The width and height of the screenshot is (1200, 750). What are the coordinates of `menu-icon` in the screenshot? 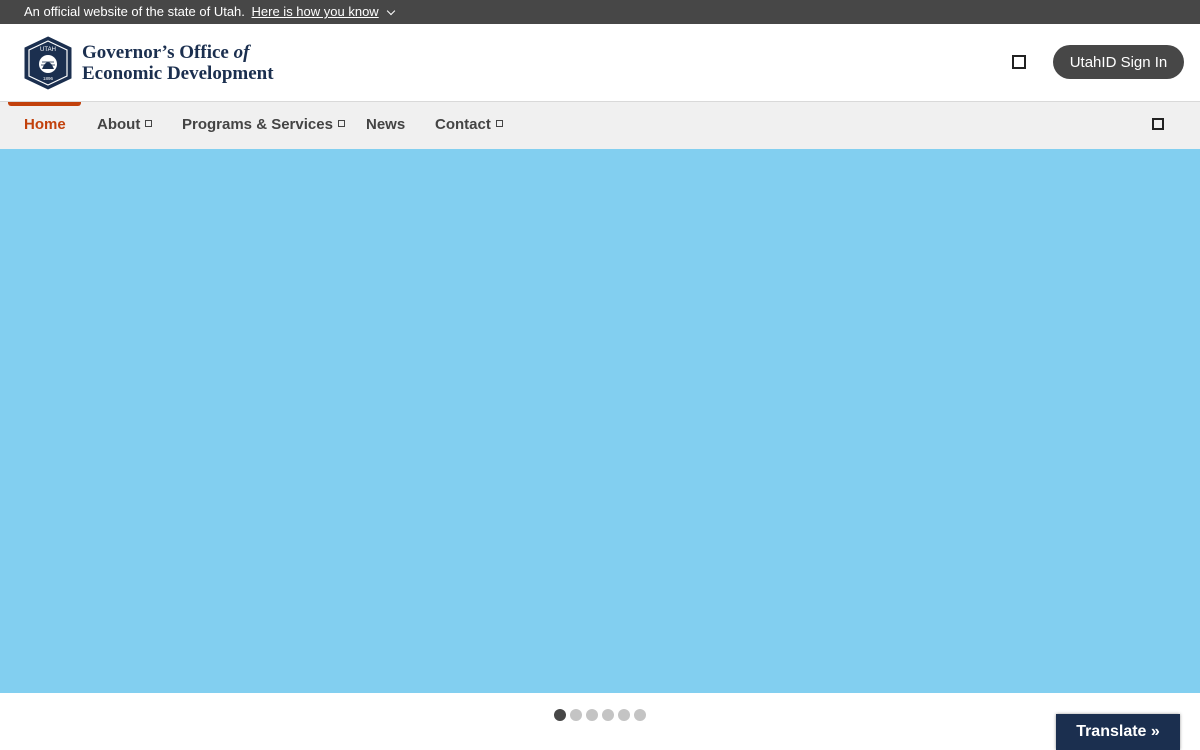 It's located at (1158, 124).